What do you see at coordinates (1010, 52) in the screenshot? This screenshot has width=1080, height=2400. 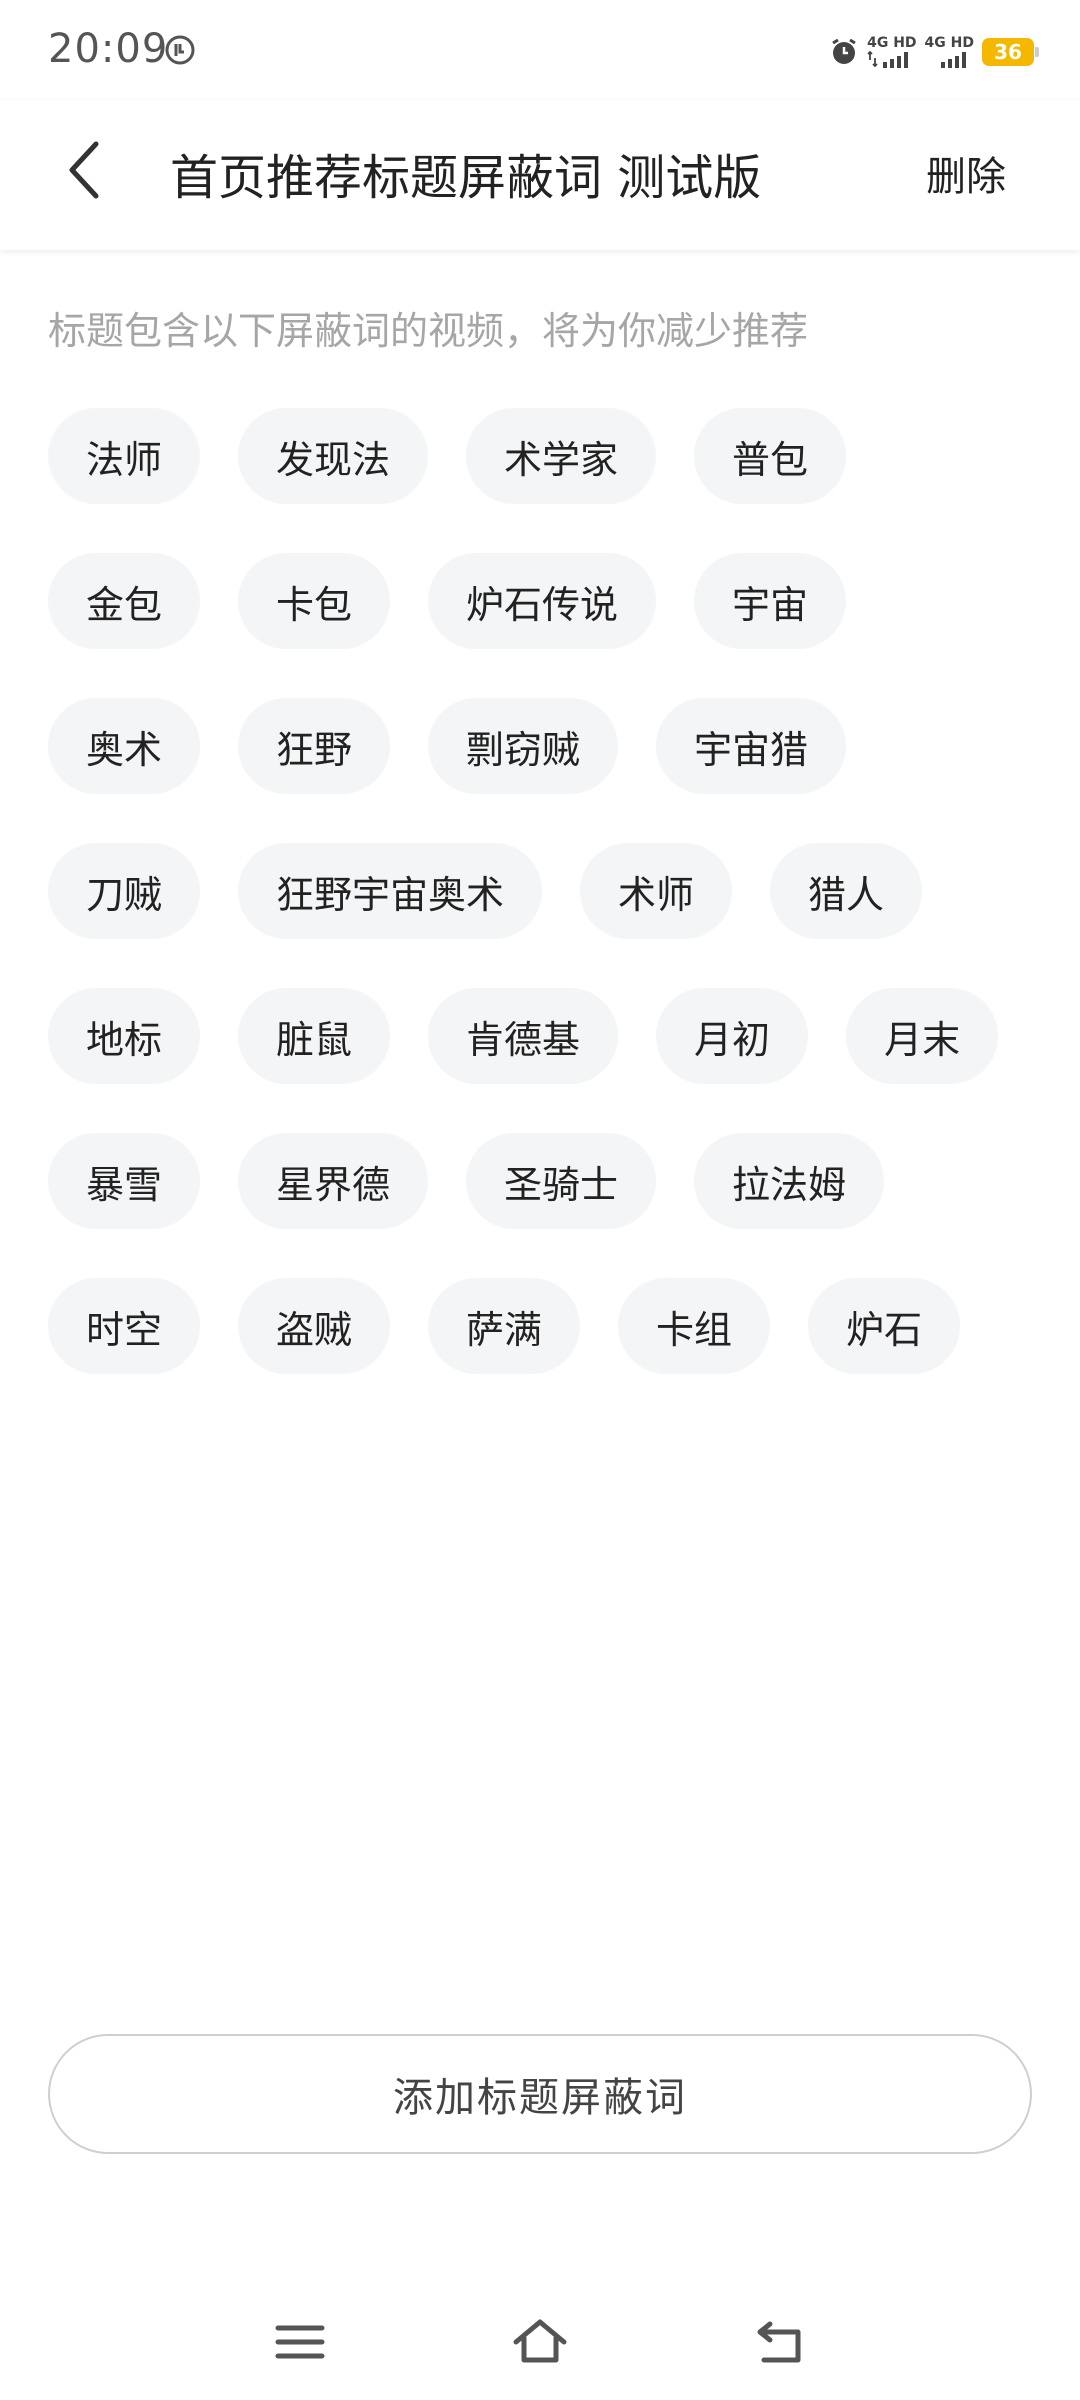 I see `battery-indicator: 36` at bounding box center [1010, 52].